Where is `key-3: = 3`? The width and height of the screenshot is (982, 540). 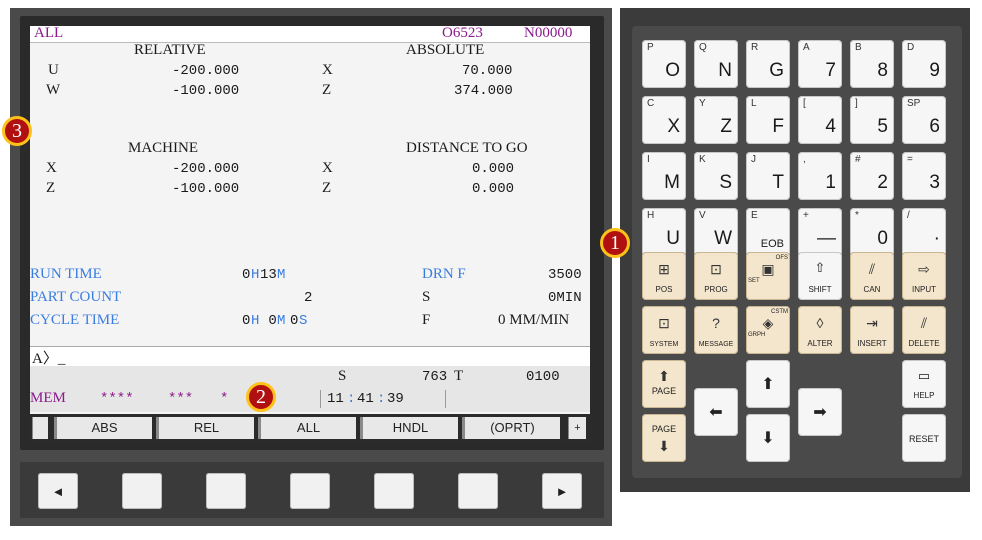 key-3: = 3 is located at coordinates (924, 176).